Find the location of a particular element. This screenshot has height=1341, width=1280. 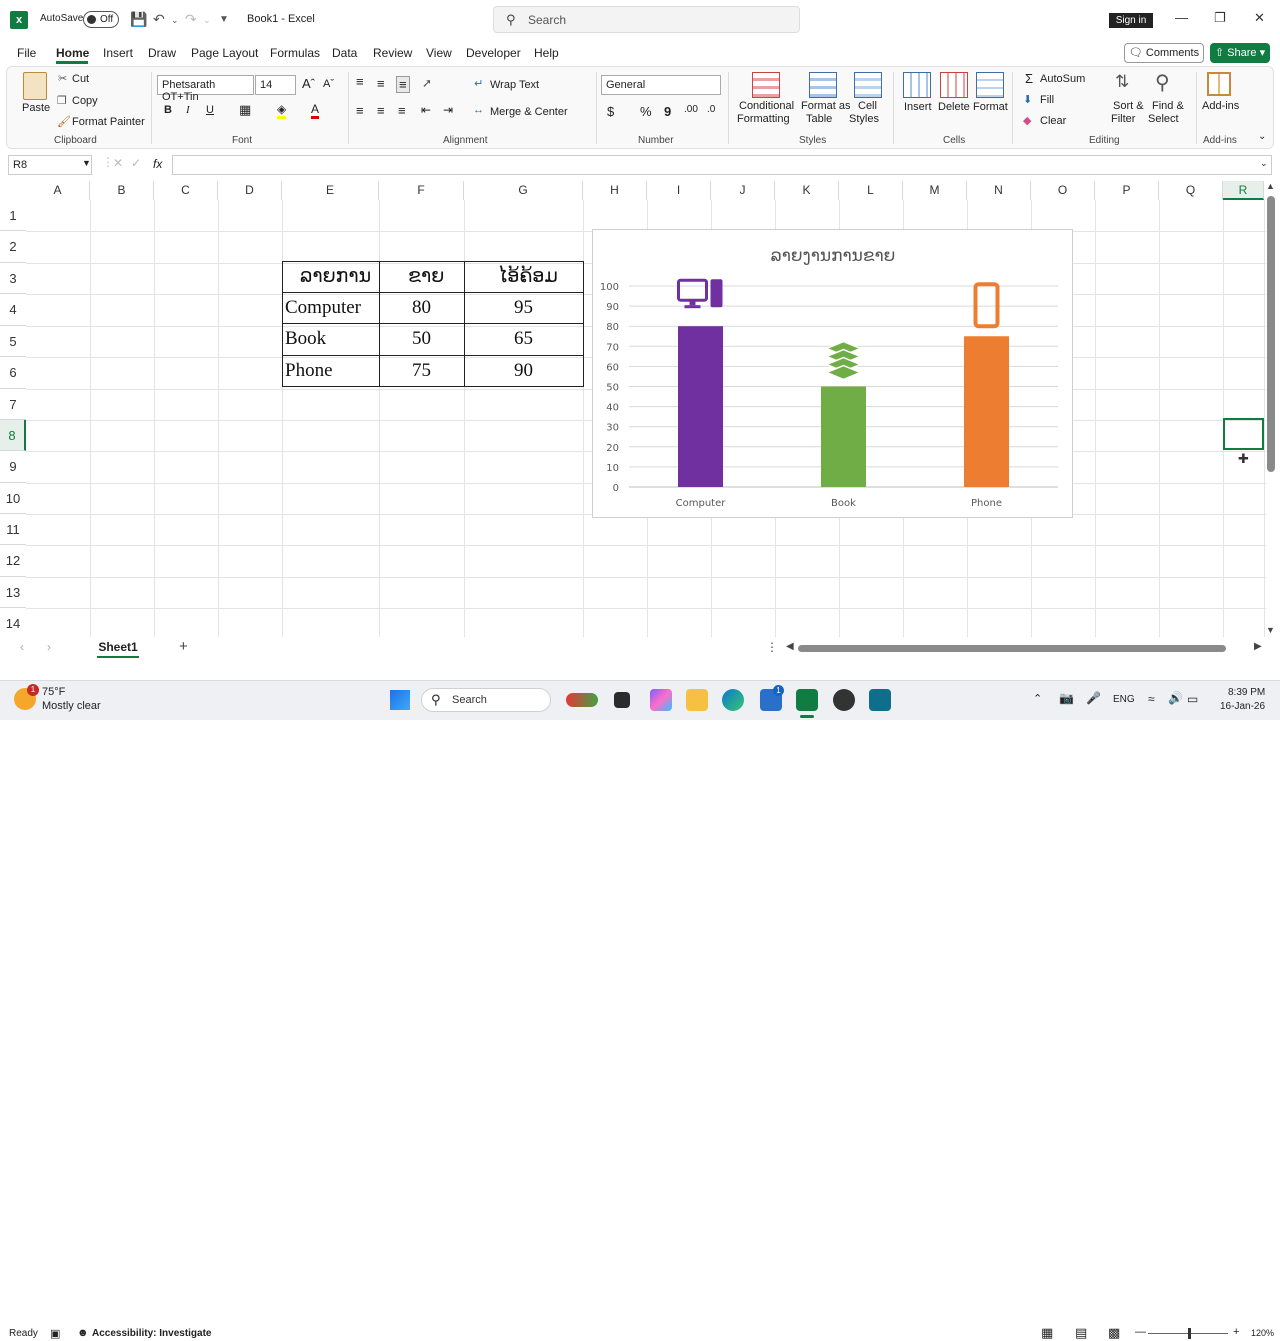

vertical-scrollbar is located at coordinates (1271, 334).